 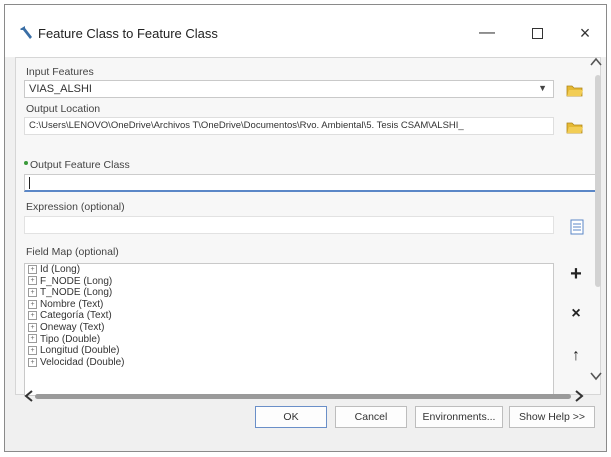 What do you see at coordinates (305, 31) in the screenshot?
I see `title-bar: Feature Class to Feature Class — ×` at bounding box center [305, 31].